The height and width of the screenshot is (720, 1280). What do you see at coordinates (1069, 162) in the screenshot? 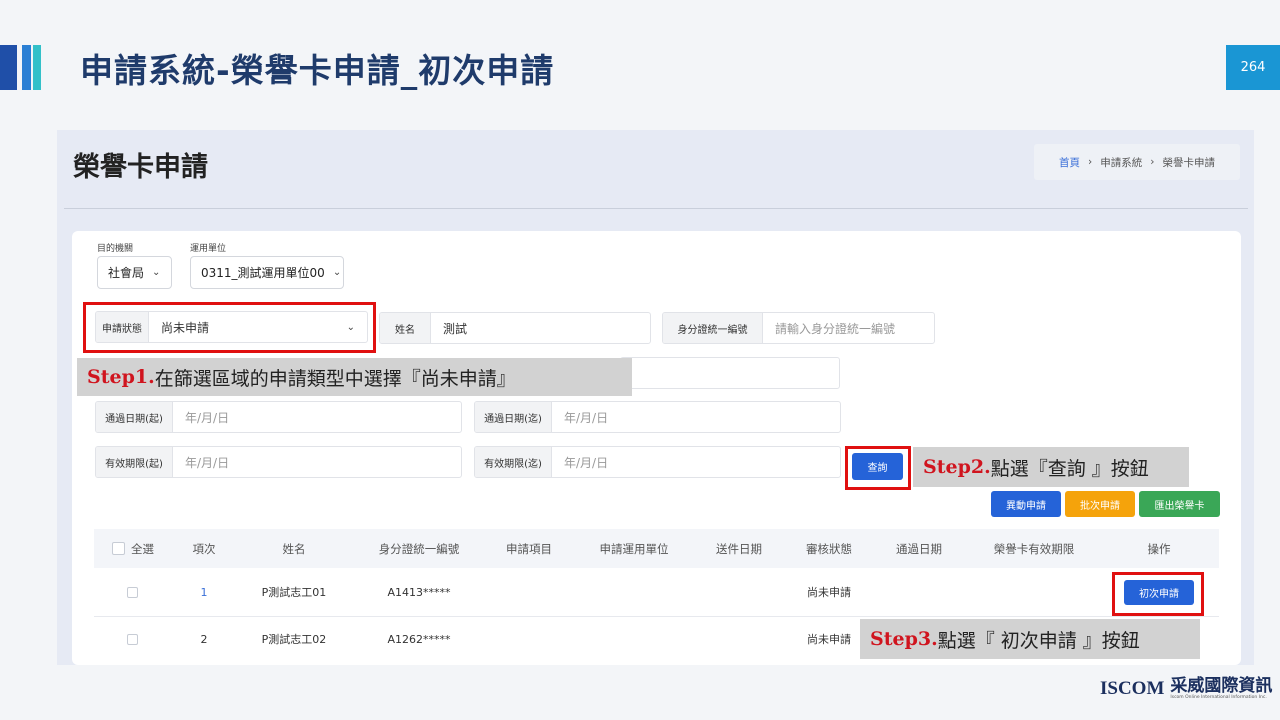
I see `breadcrumb-home: 首頁` at bounding box center [1069, 162].